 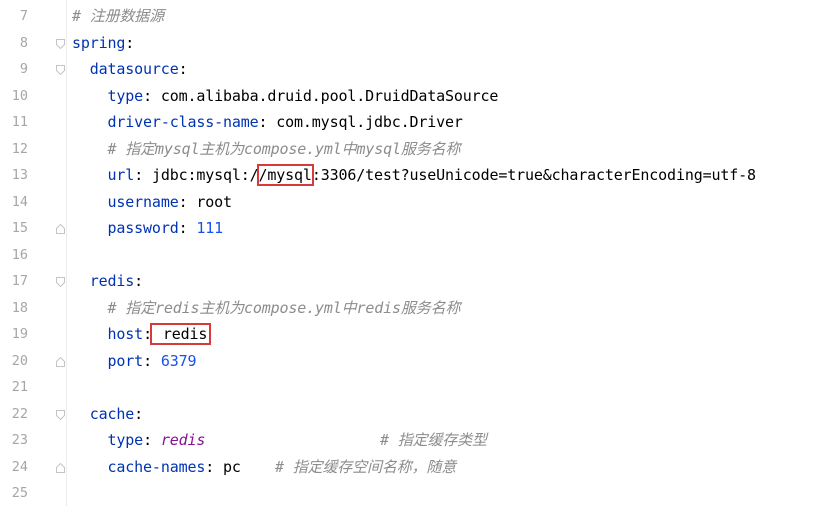 I want to click on code-text: # 注册数据源, so click(x=118, y=16).